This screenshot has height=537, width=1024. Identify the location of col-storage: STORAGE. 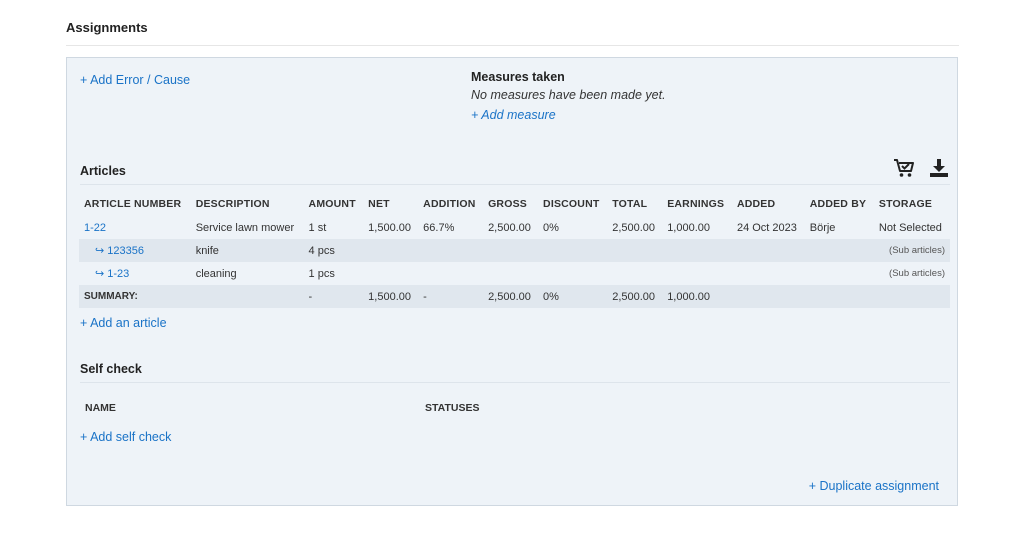
(905, 204).